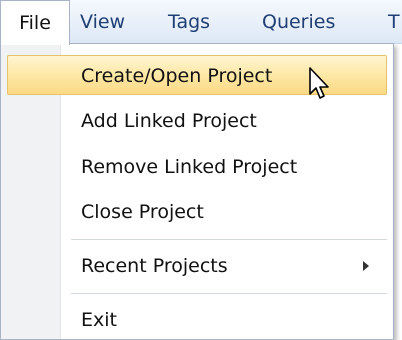  I want to click on menu-queries: Queries, so click(298, 22).